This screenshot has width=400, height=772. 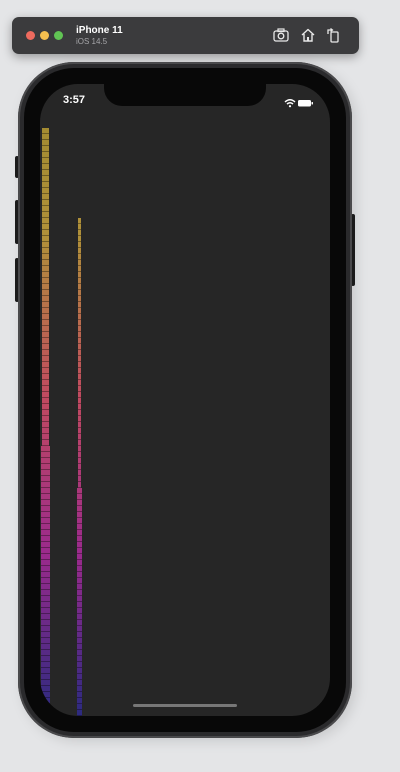 I want to click on close-window-button, so click(x=30, y=35).